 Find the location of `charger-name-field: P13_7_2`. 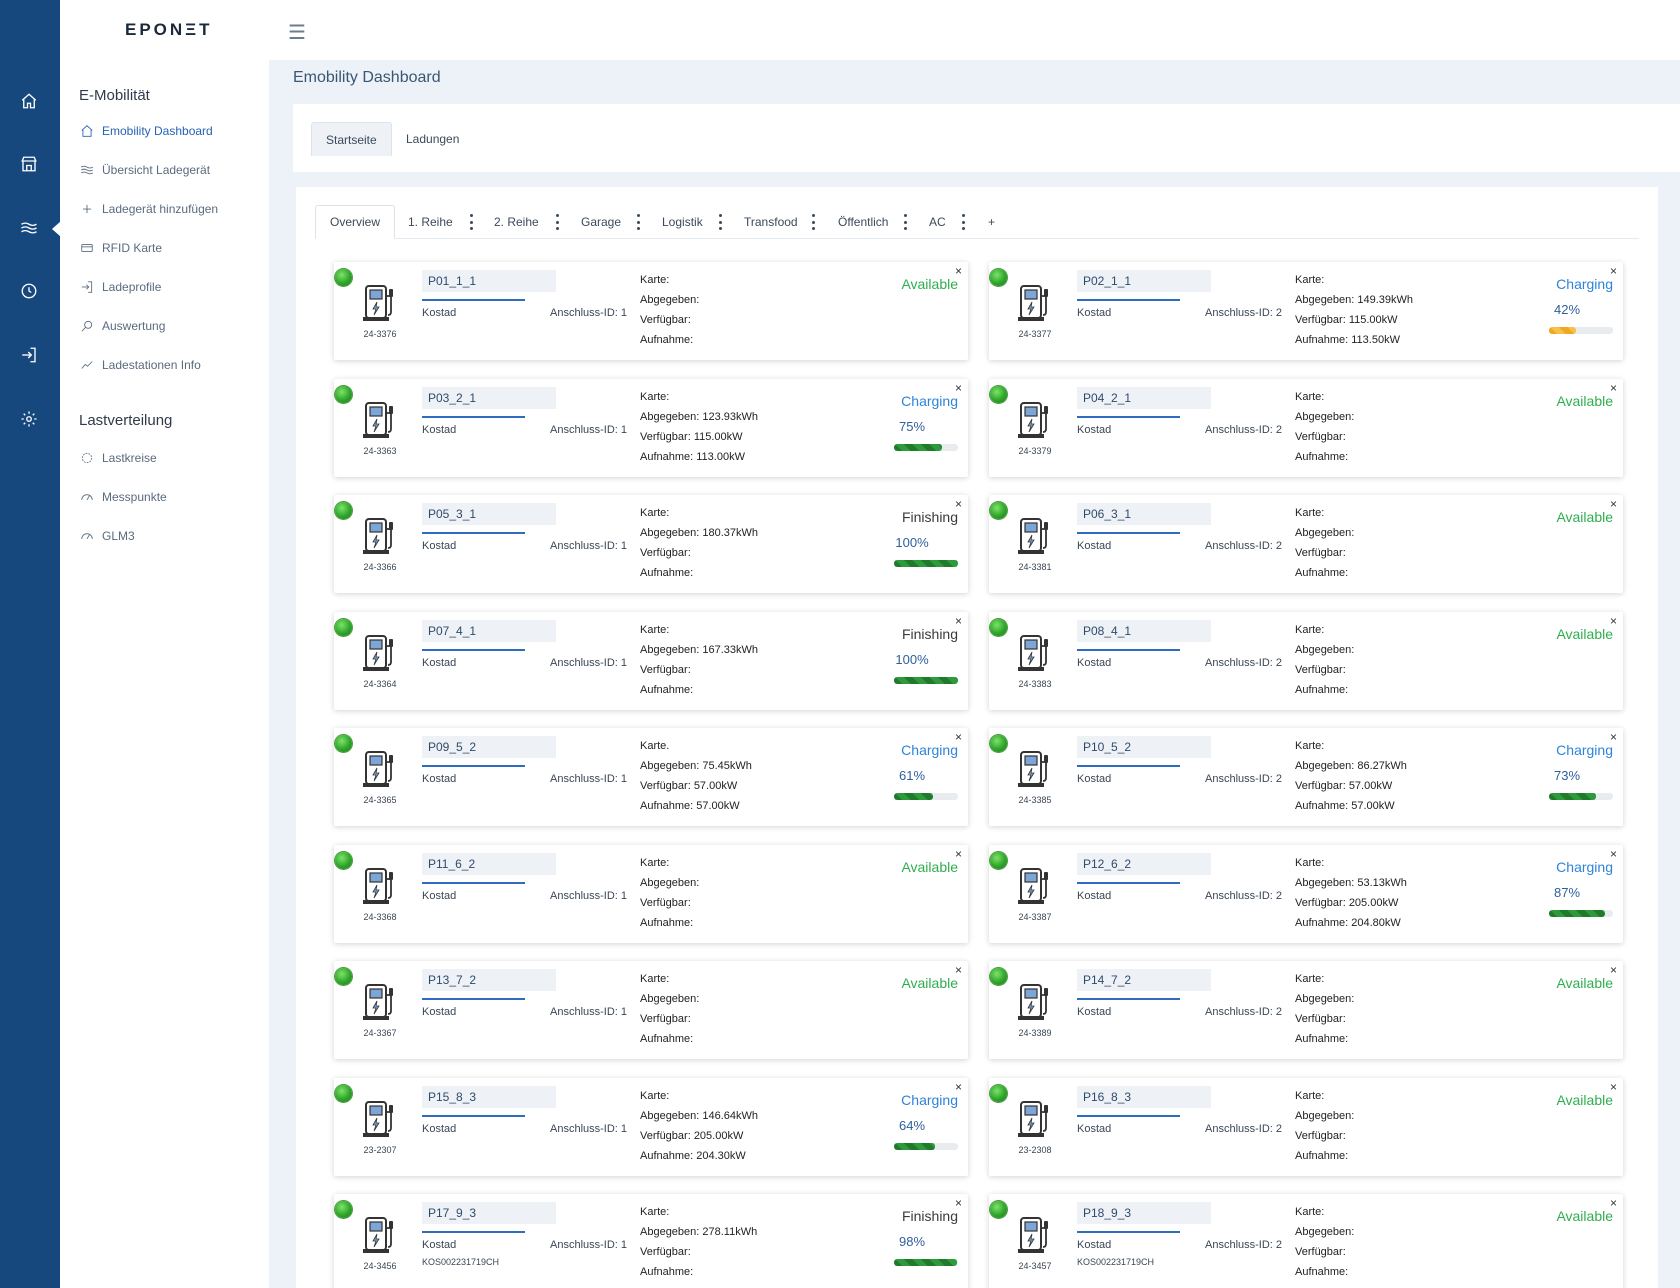

charger-name-field: P13_7_2 is located at coordinates (489, 980).